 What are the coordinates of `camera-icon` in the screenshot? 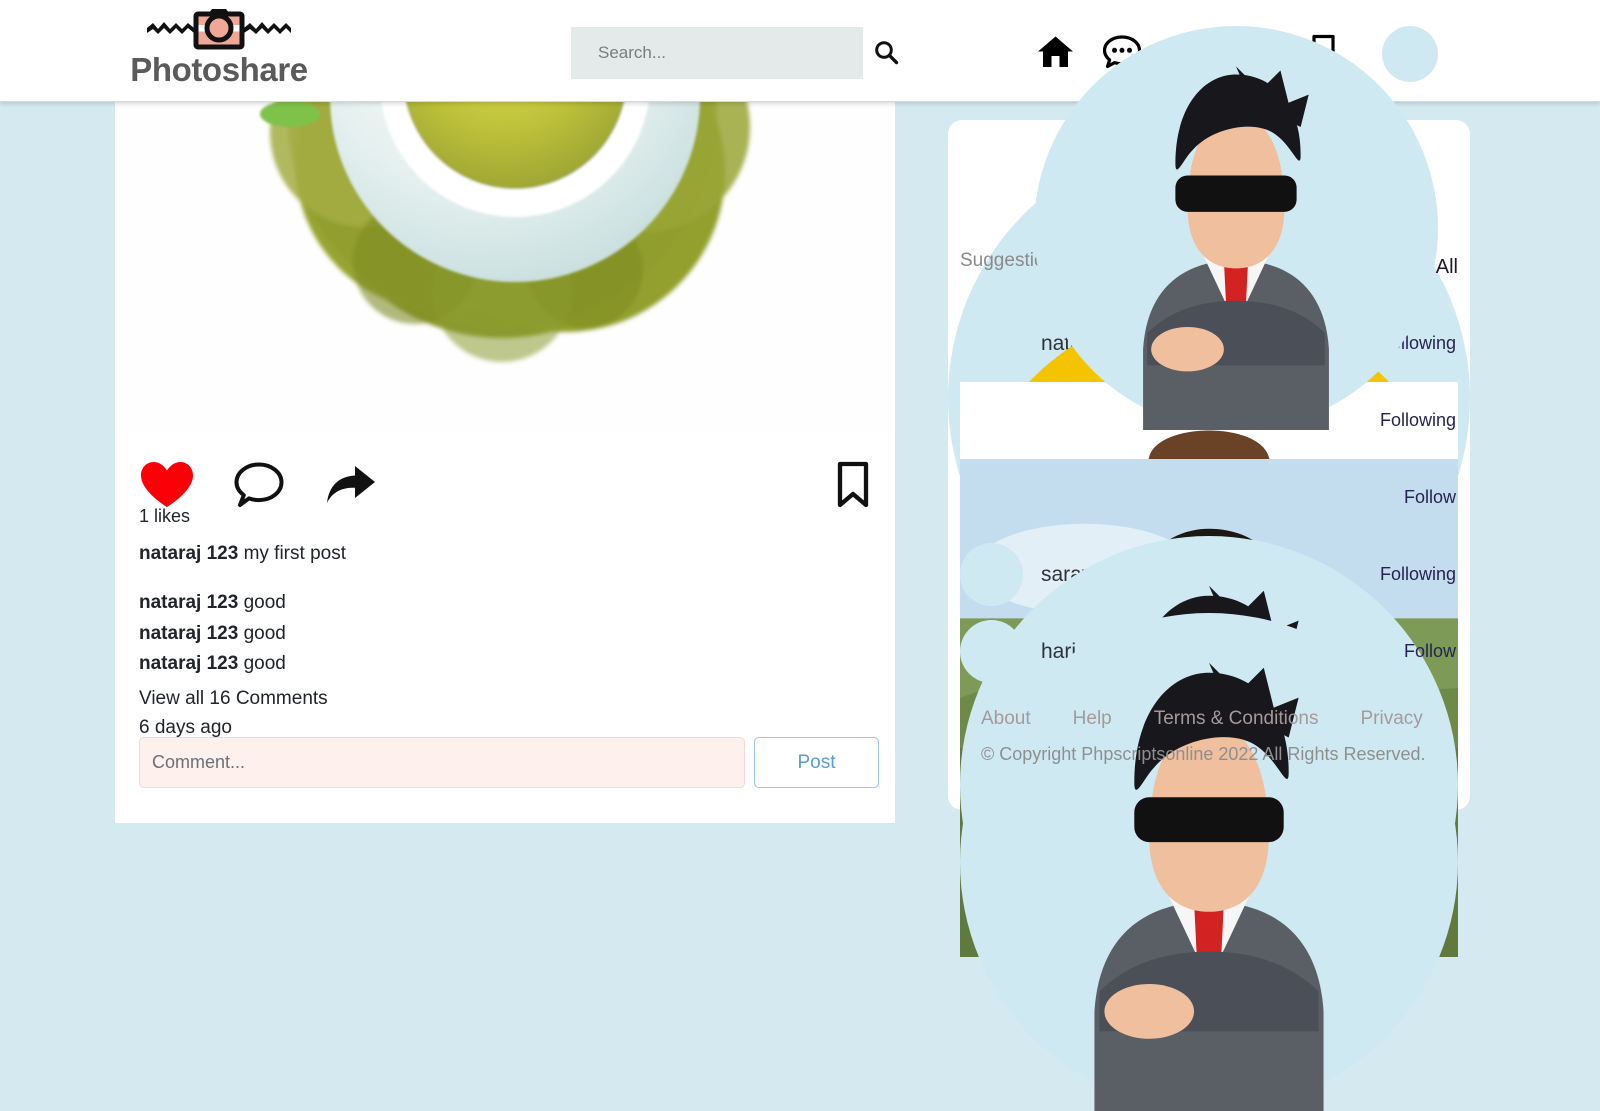 It's located at (219, 29).